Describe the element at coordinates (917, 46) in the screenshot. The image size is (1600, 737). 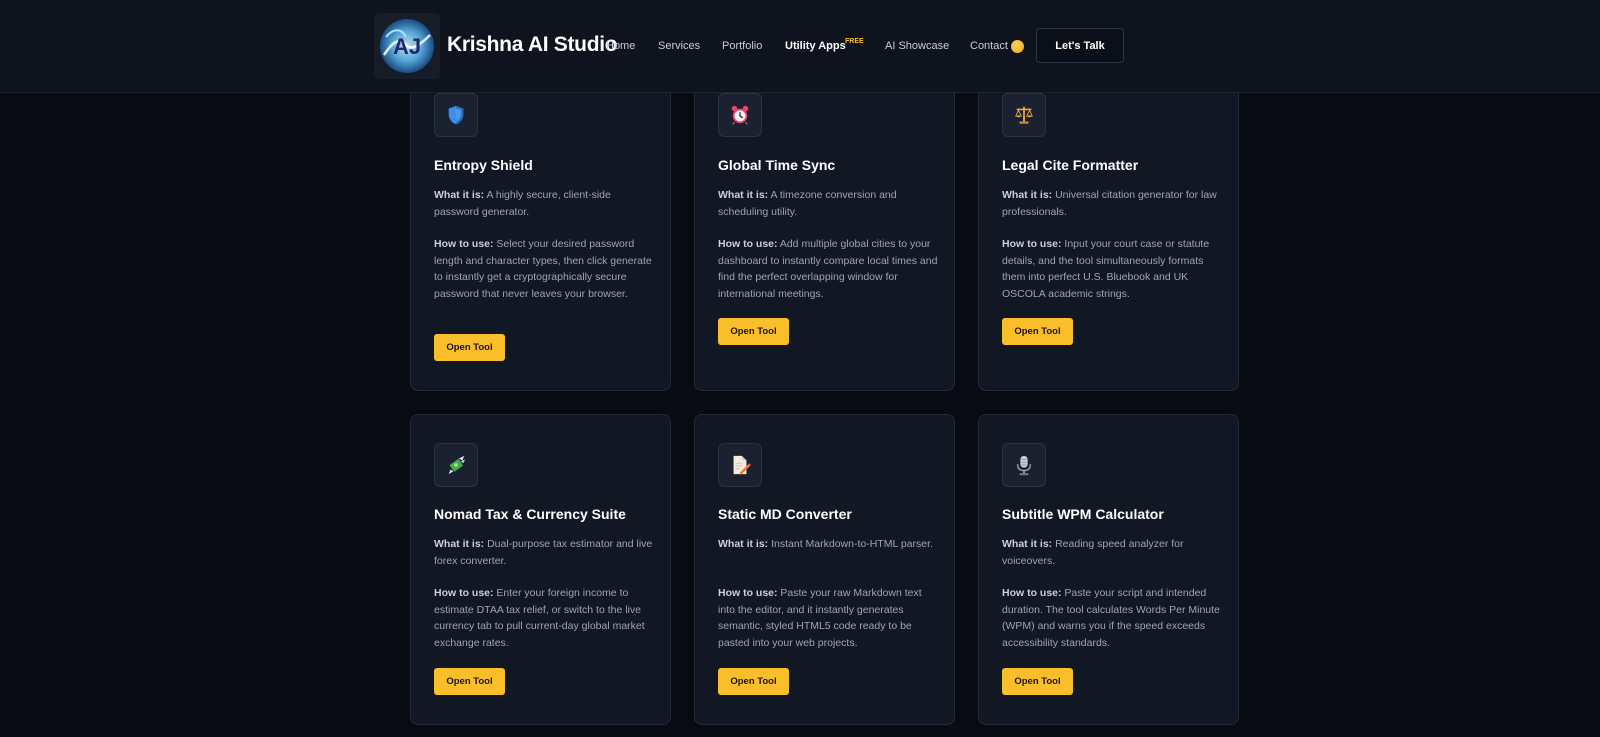
I see `nav-ai-showcase: AI Showcase` at that location.